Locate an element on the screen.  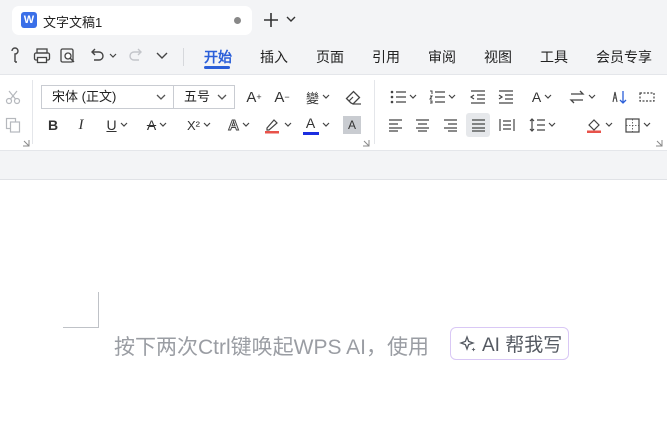
ribbon-bottom-band is located at coordinates (333, 165).